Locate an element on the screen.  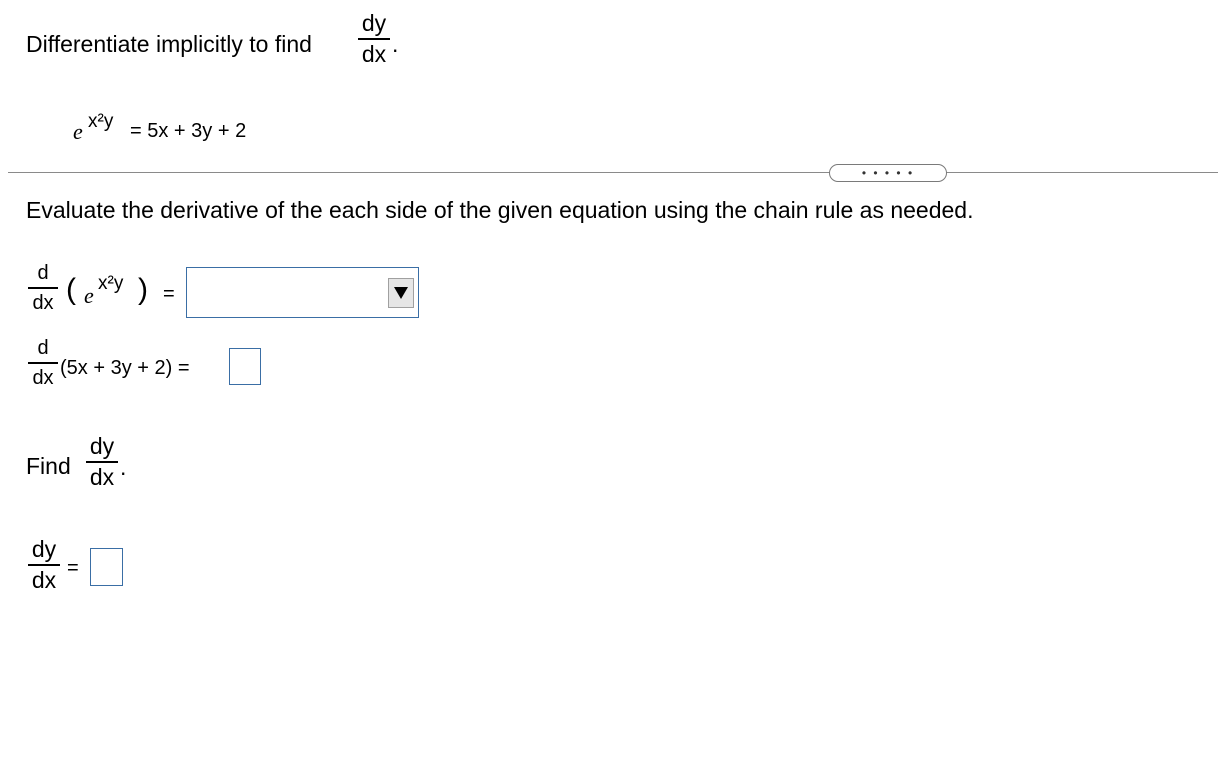
expander-dots: • • • • • is located at coordinates (888, 173).